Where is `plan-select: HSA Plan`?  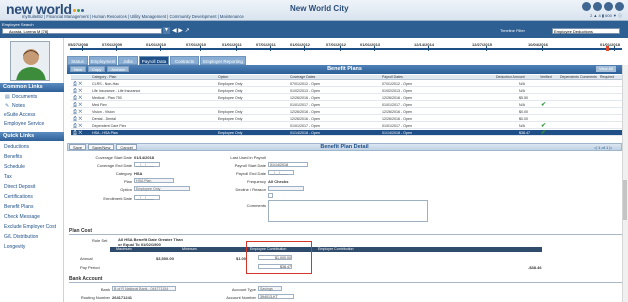 plan-select: HSA Plan is located at coordinates (154, 180).